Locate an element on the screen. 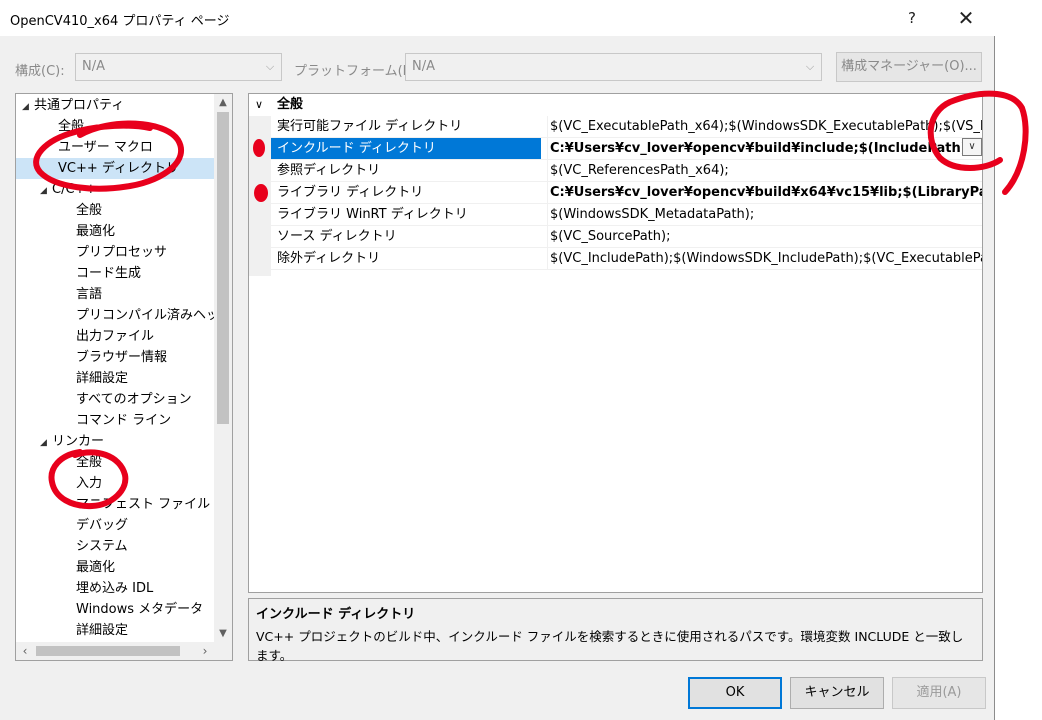 Image resolution: width=1042 pixels, height=720 pixels. window-title: OpenCV410_x64 プロパティ ページ is located at coordinates (120, 21).